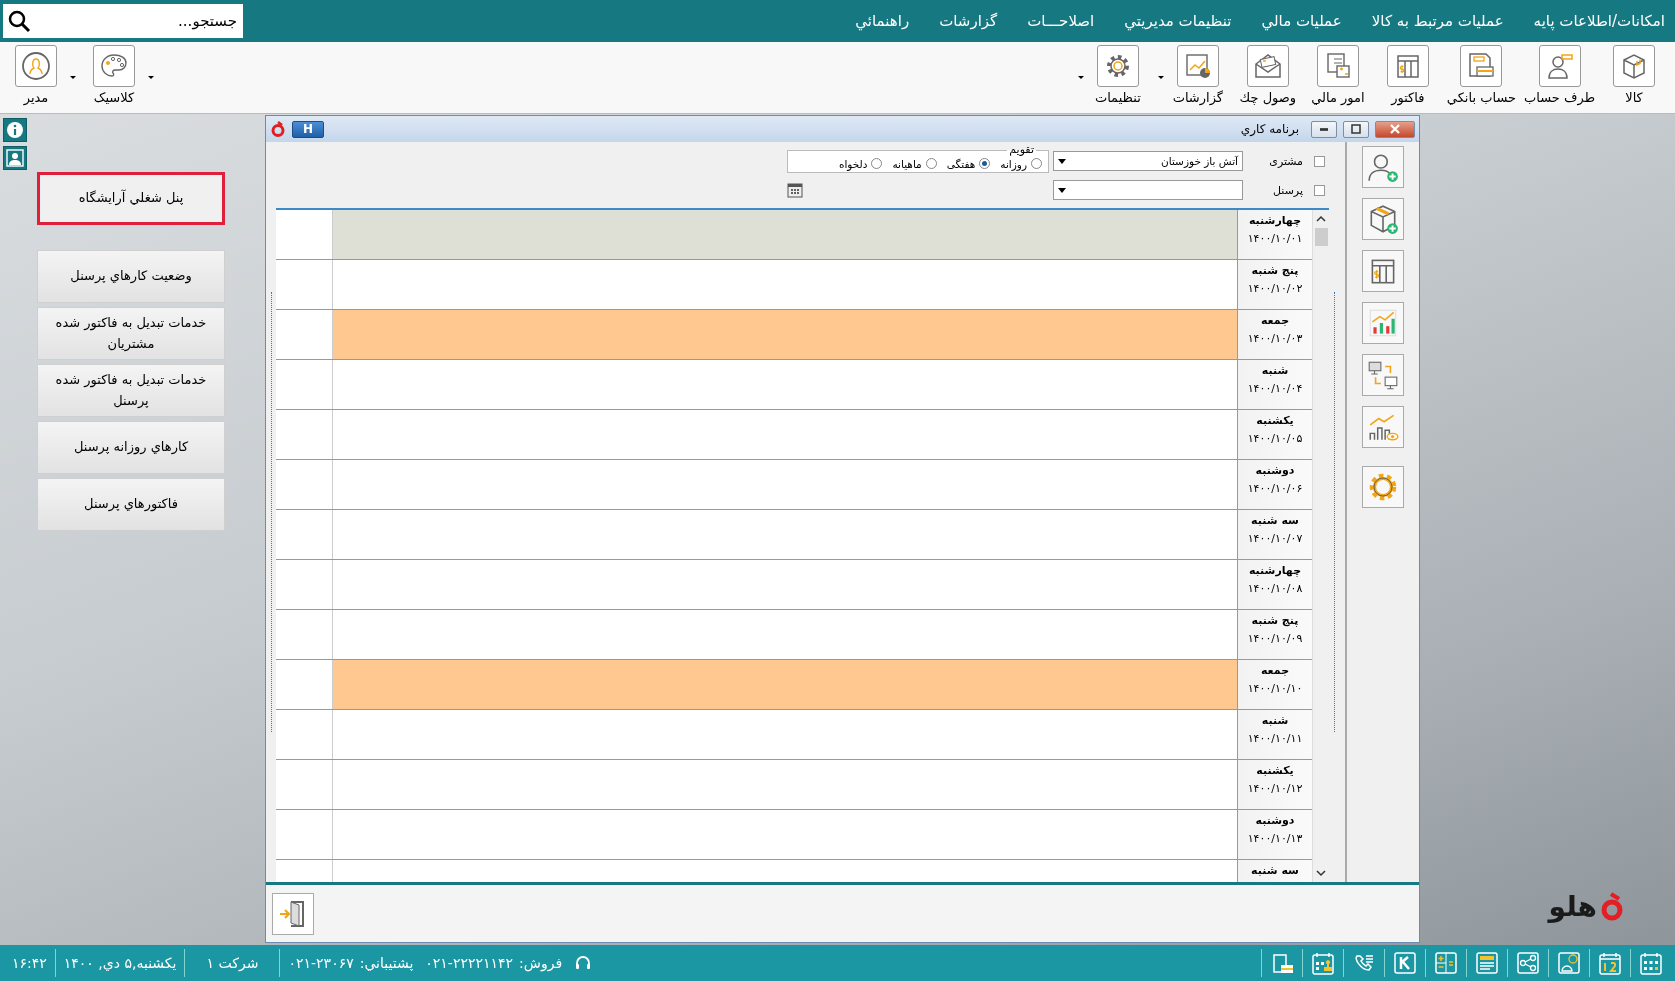  What do you see at coordinates (1021, 163) in the screenshot?
I see `radio-option: روزانه` at bounding box center [1021, 163].